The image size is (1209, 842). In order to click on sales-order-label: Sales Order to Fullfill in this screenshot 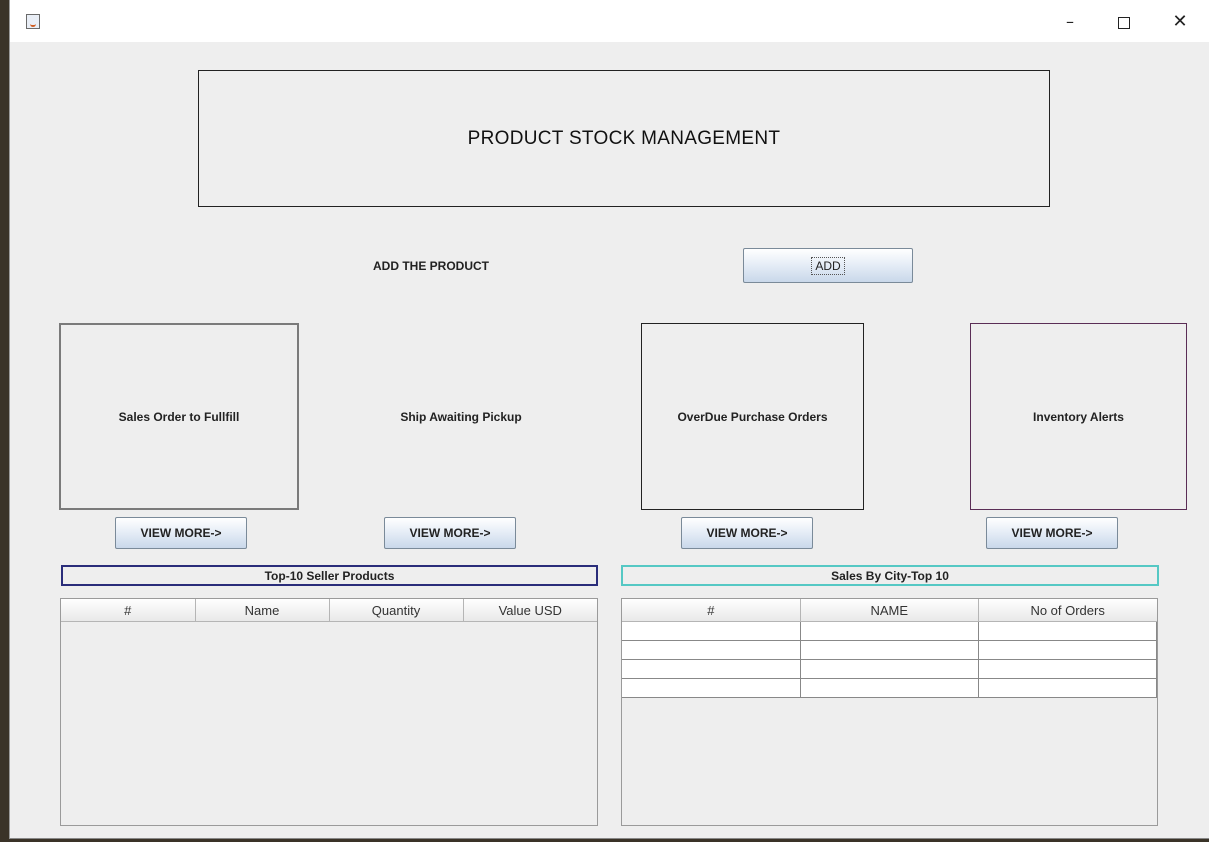, I will do `click(179, 416)`.